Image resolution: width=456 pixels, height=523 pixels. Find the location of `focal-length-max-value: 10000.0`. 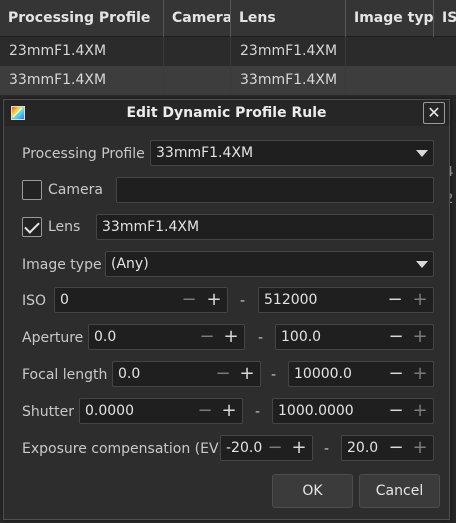

focal-length-max-value: 10000.0 is located at coordinates (323, 374).